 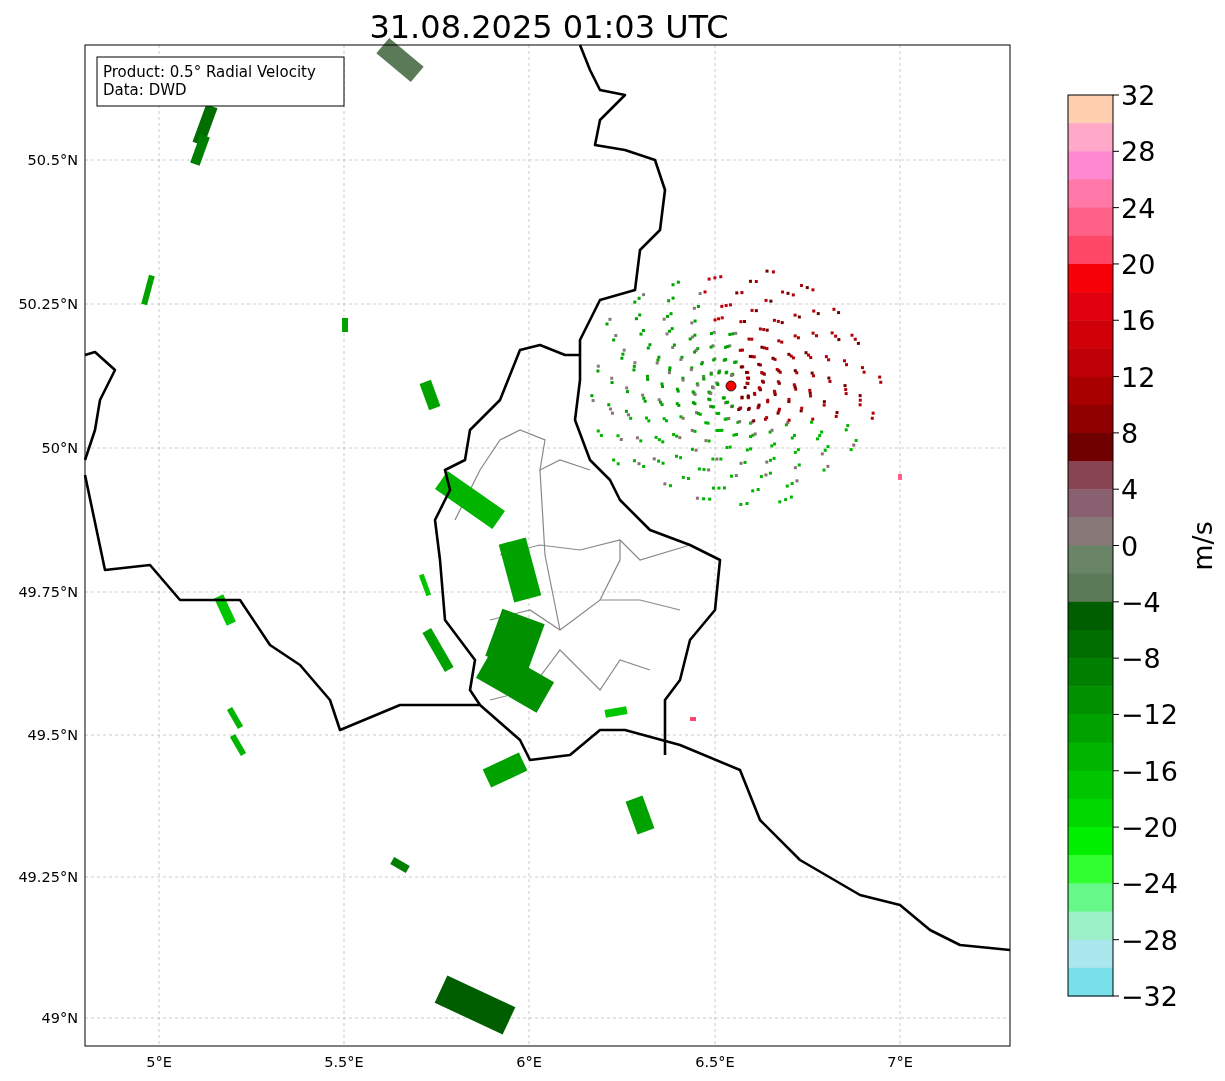 I want to click on longitude-label: 6.5°E, so click(x=715, y=1062).